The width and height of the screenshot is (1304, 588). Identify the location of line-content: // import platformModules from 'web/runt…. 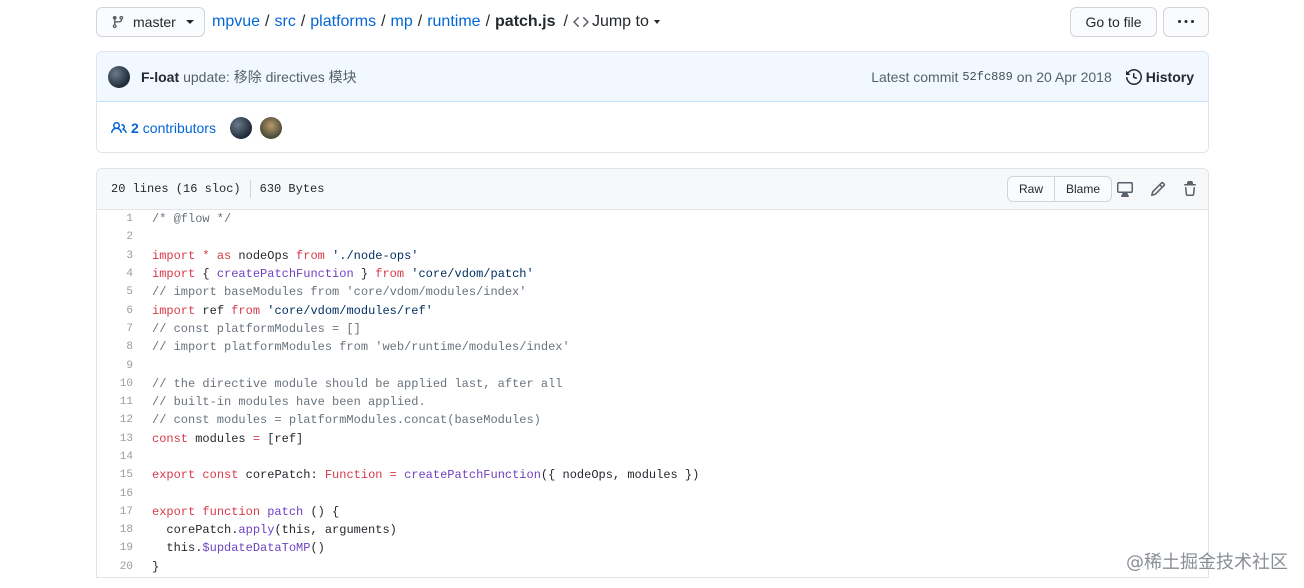
(361, 347).